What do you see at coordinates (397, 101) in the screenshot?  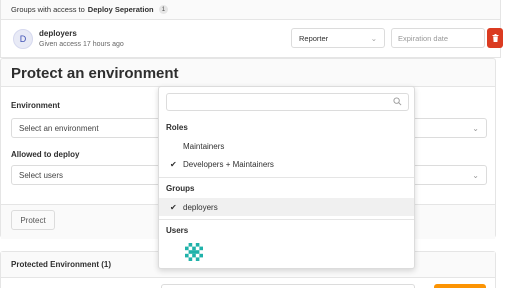 I see `search-icon` at bounding box center [397, 101].